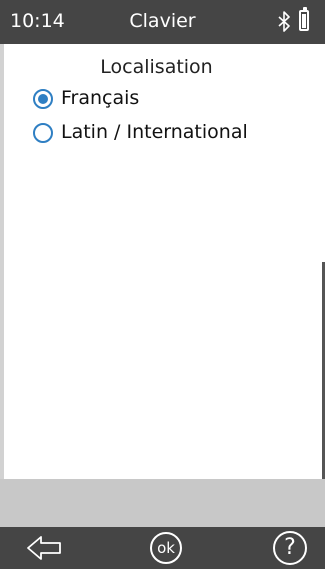  Describe the element at coordinates (100, 98) in the screenshot. I see `option-label: Français` at that location.